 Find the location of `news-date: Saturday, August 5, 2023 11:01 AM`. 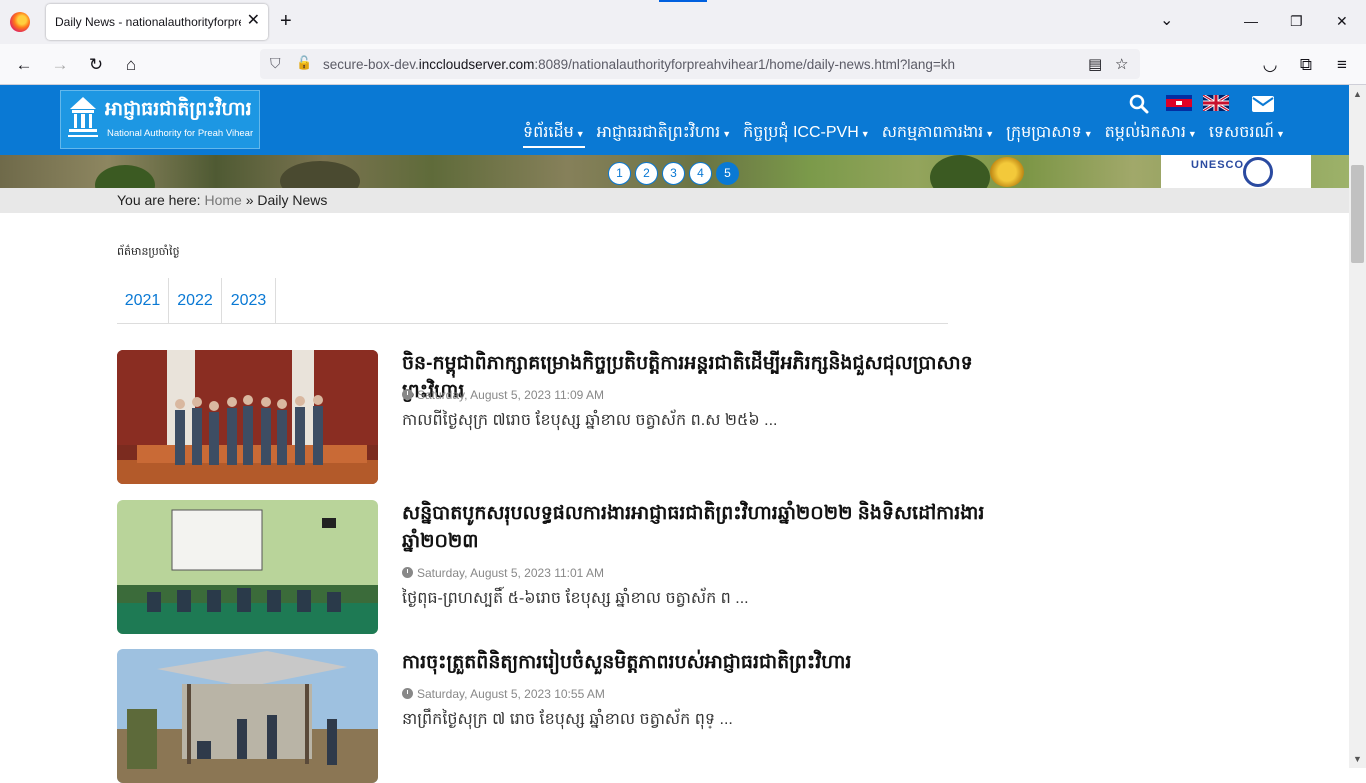

news-date: Saturday, August 5, 2023 11:01 AM is located at coordinates (503, 573).